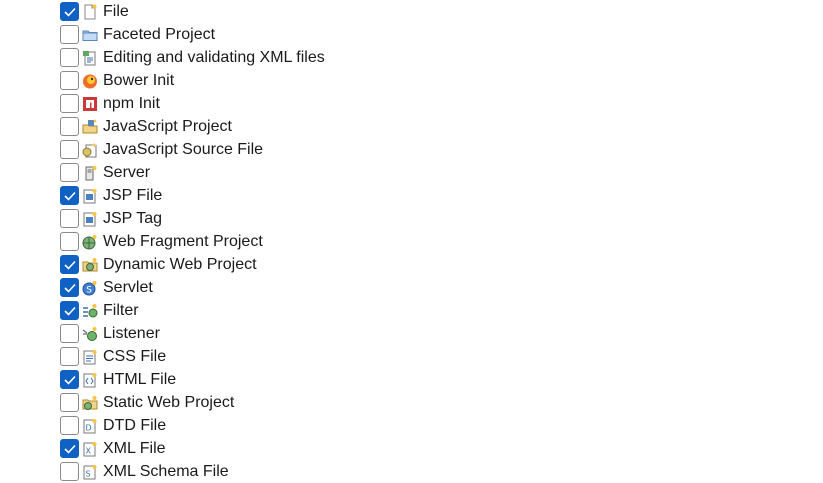 This screenshot has width=823, height=483. Describe the element at coordinates (159, 34) in the screenshot. I see `list-item-label: Faceted Project` at that location.